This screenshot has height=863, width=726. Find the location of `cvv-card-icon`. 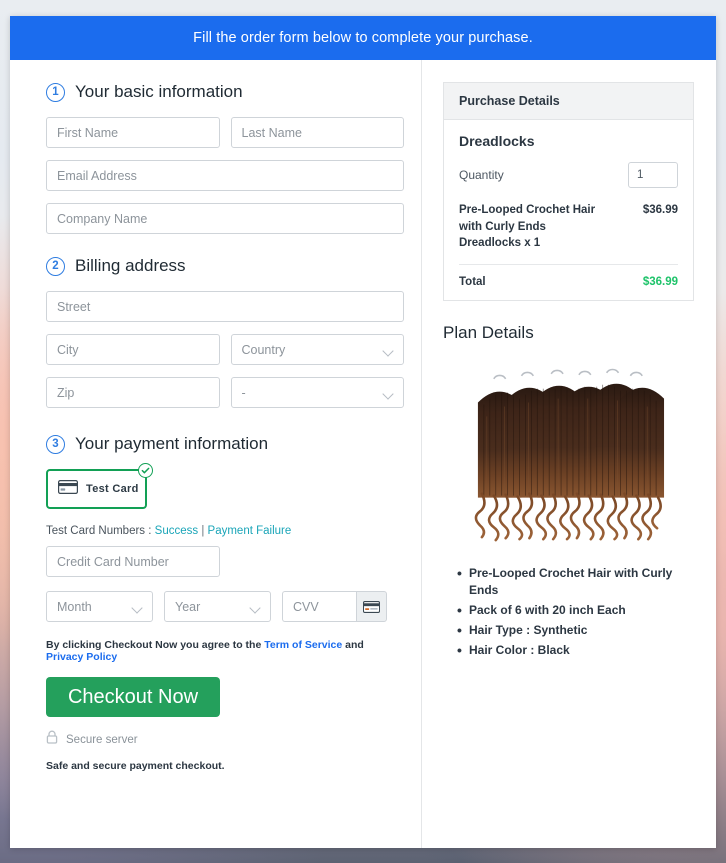

cvv-card-icon is located at coordinates (371, 606).